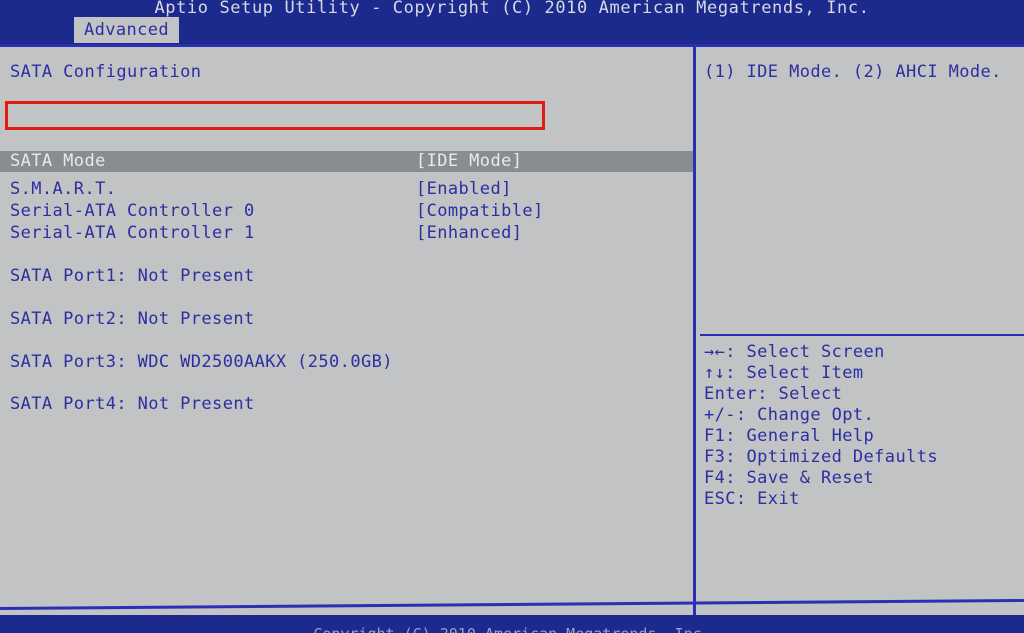 This screenshot has height=633, width=1024. I want to click on key-action: : Optimized Defaults, so click(831, 457).